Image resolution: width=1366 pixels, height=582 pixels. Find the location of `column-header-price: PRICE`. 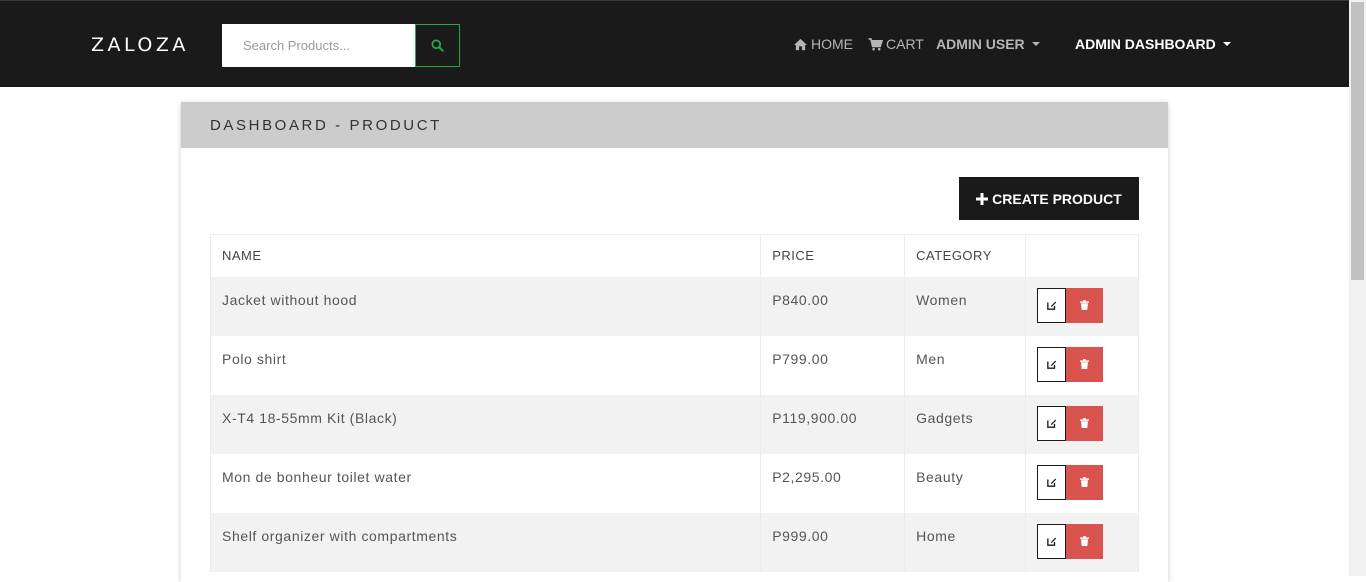

column-header-price: PRICE is located at coordinates (833, 255).